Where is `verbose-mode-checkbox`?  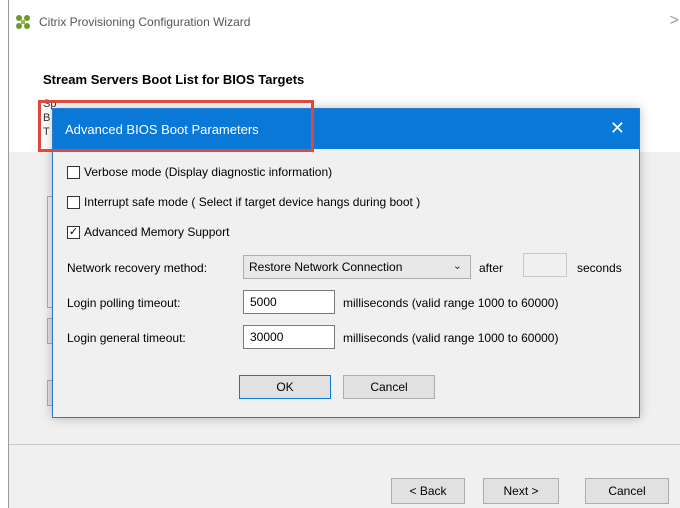
verbose-mode-checkbox is located at coordinates (73, 172).